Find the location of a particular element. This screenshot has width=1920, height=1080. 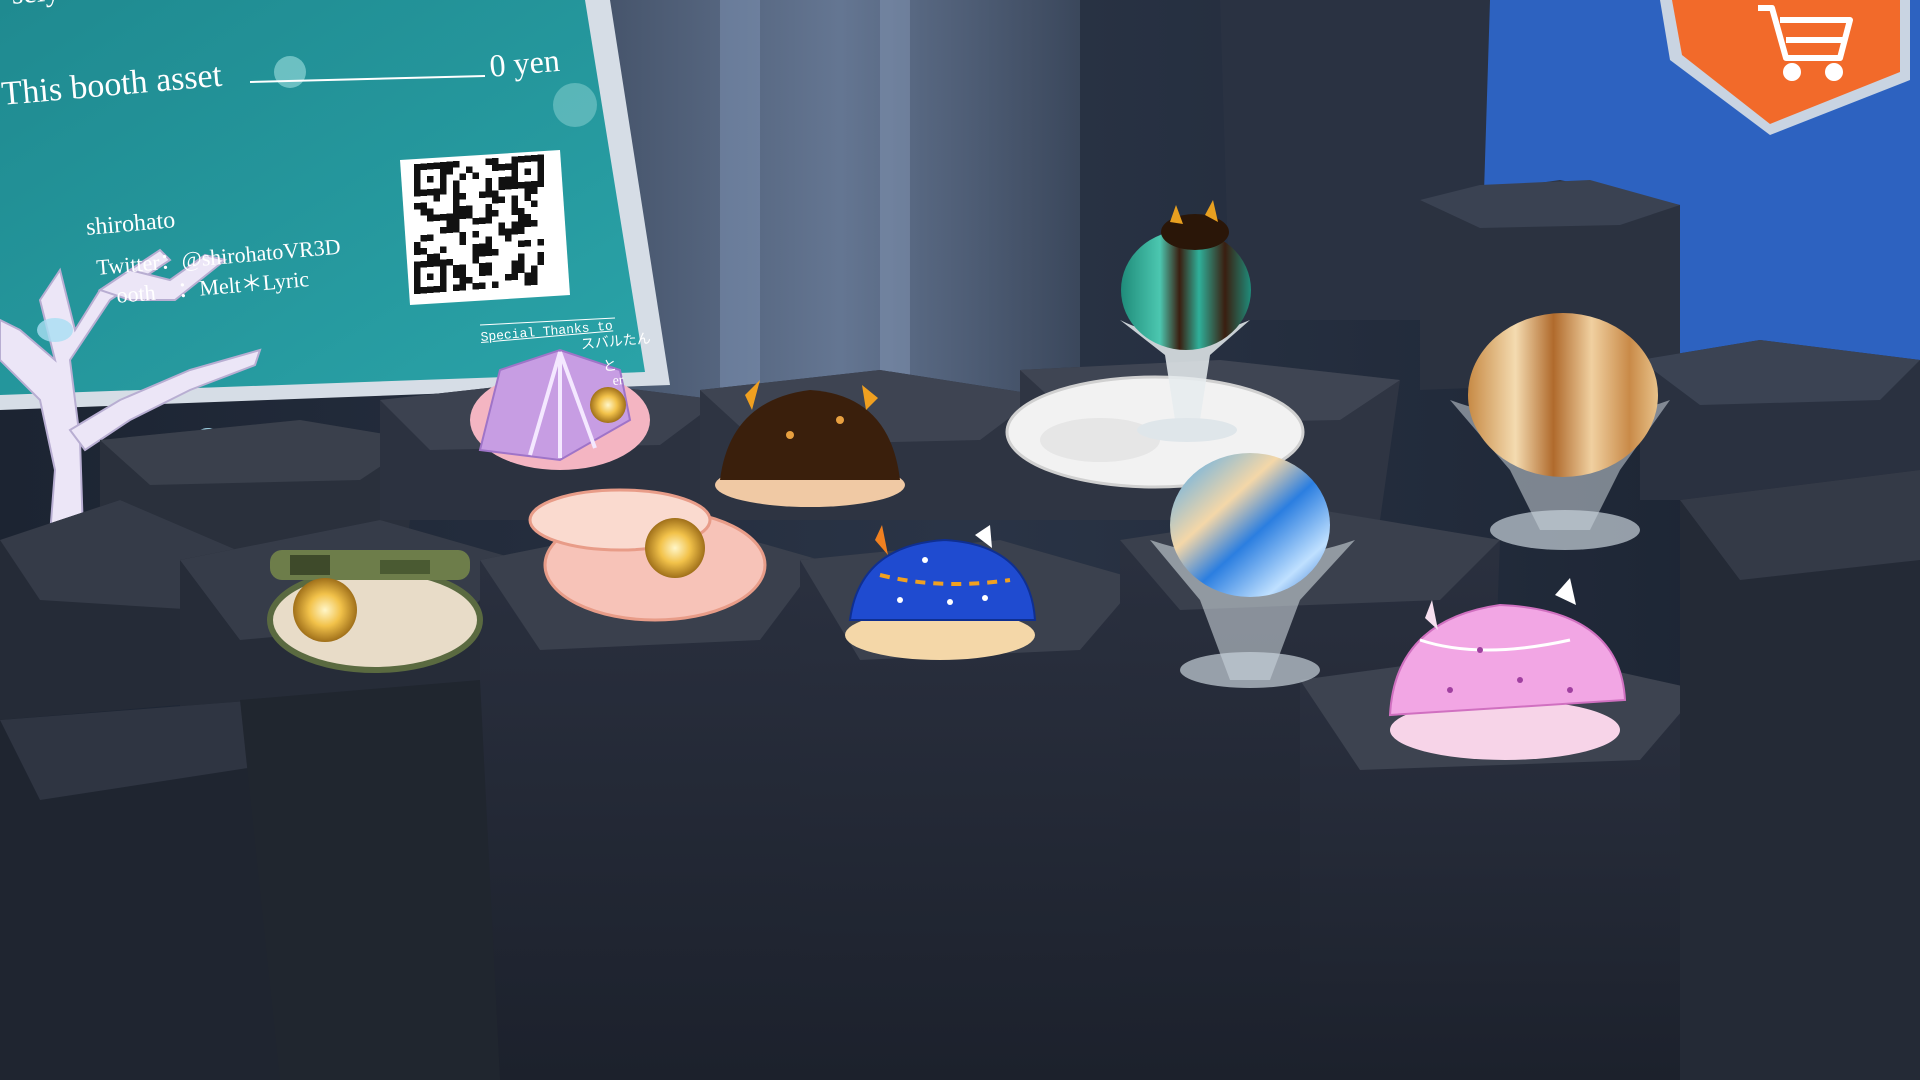

sign-price: 0 yen is located at coordinates (525, 62).